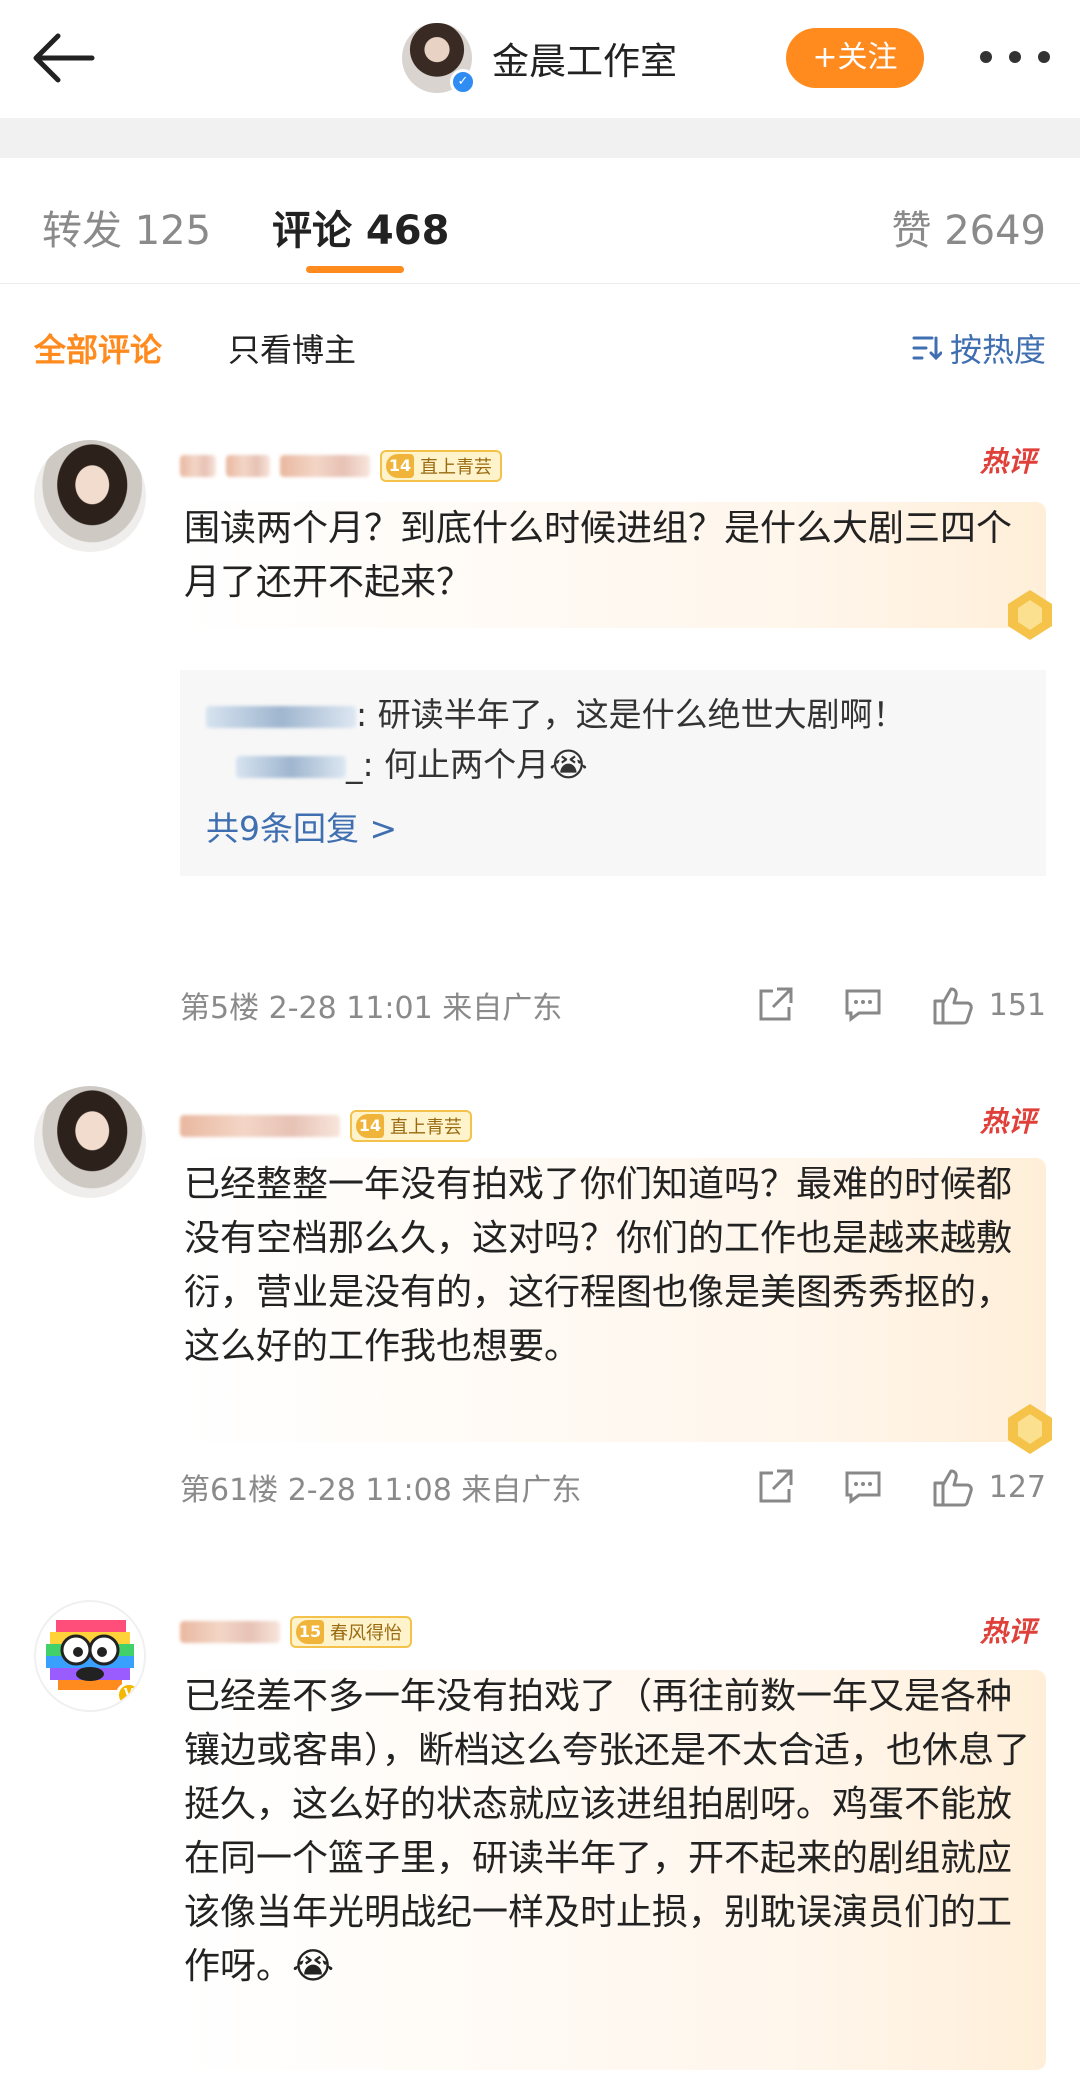 The image size is (1080, 2082). Describe the element at coordinates (439, 59) in the screenshot. I see `account-avatar: ✓` at that location.